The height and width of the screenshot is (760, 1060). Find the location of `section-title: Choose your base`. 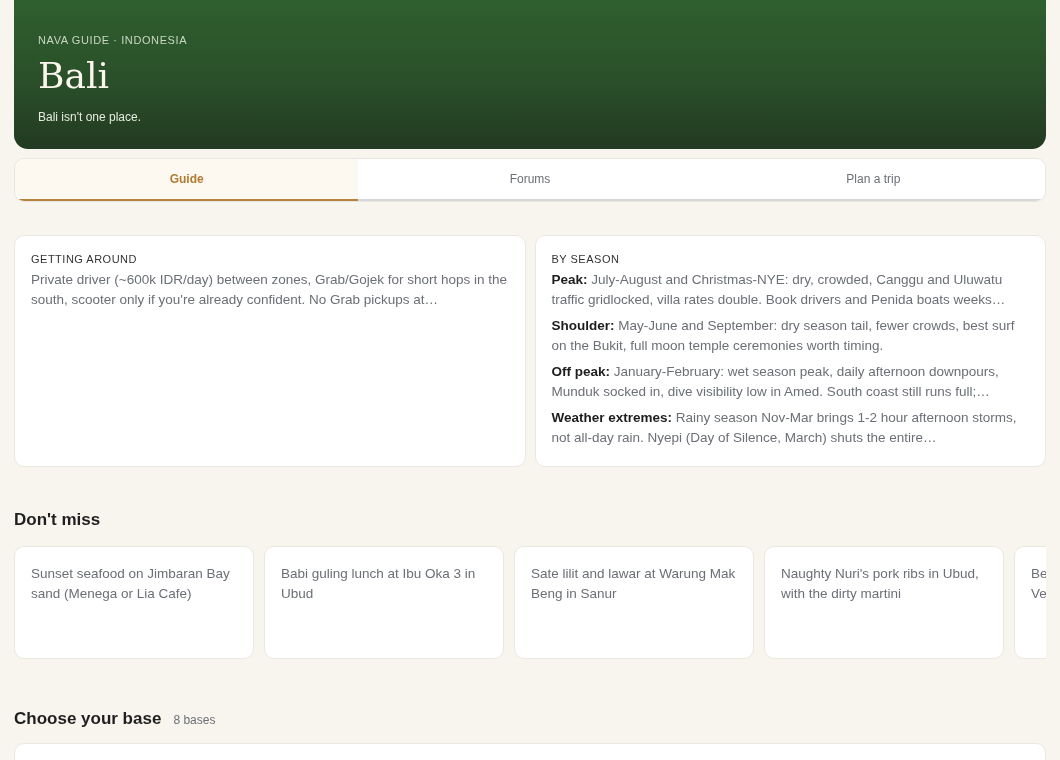

section-title: Choose your base is located at coordinates (88, 719).